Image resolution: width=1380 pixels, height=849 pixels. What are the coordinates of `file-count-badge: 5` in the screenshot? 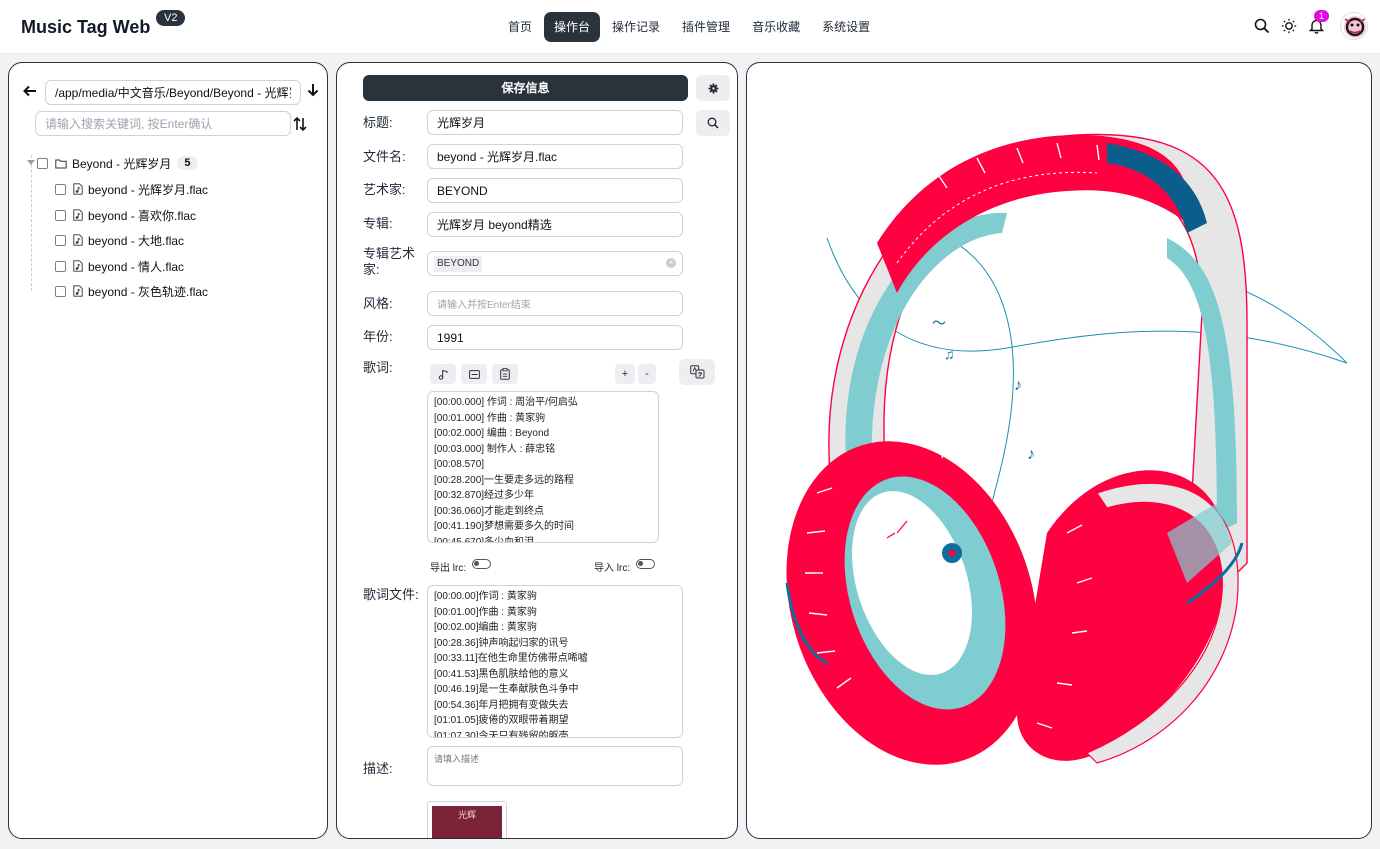 It's located at (187, 163).